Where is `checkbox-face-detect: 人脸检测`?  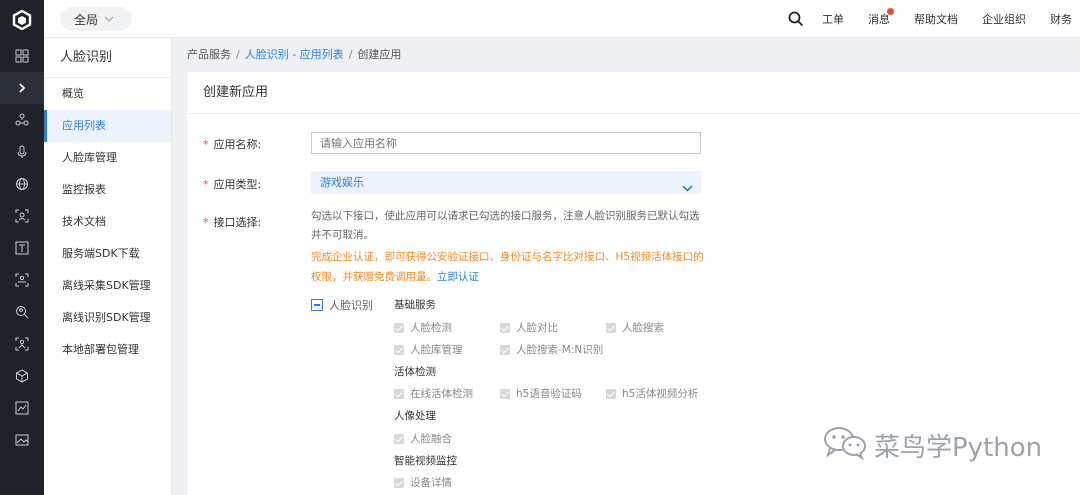 checkbox-face-detect: 人脸检测 is located at coordinates (423, 327).